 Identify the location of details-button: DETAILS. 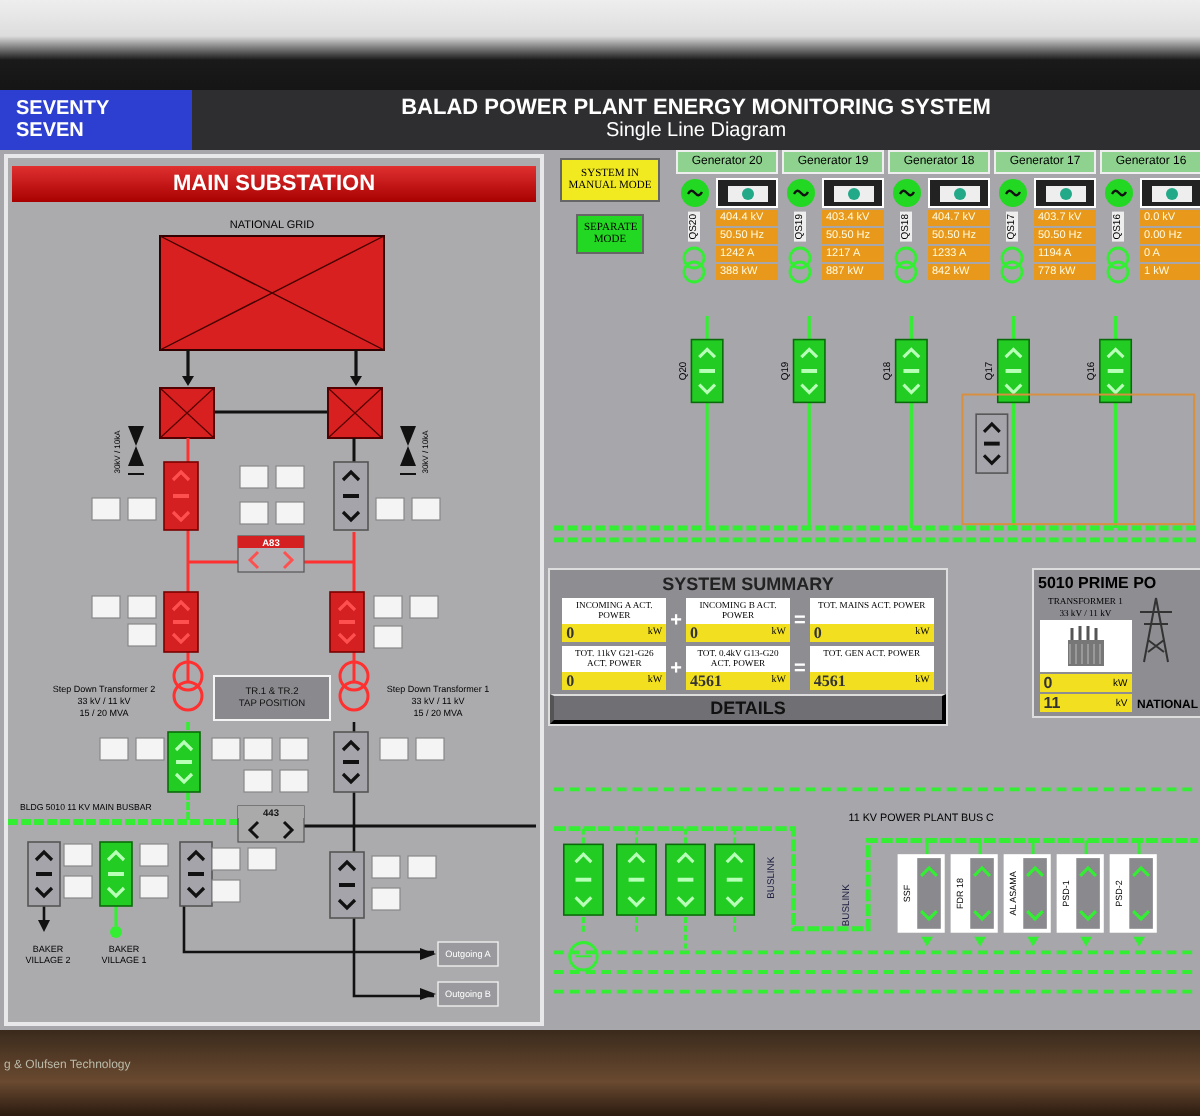
(748, 709).